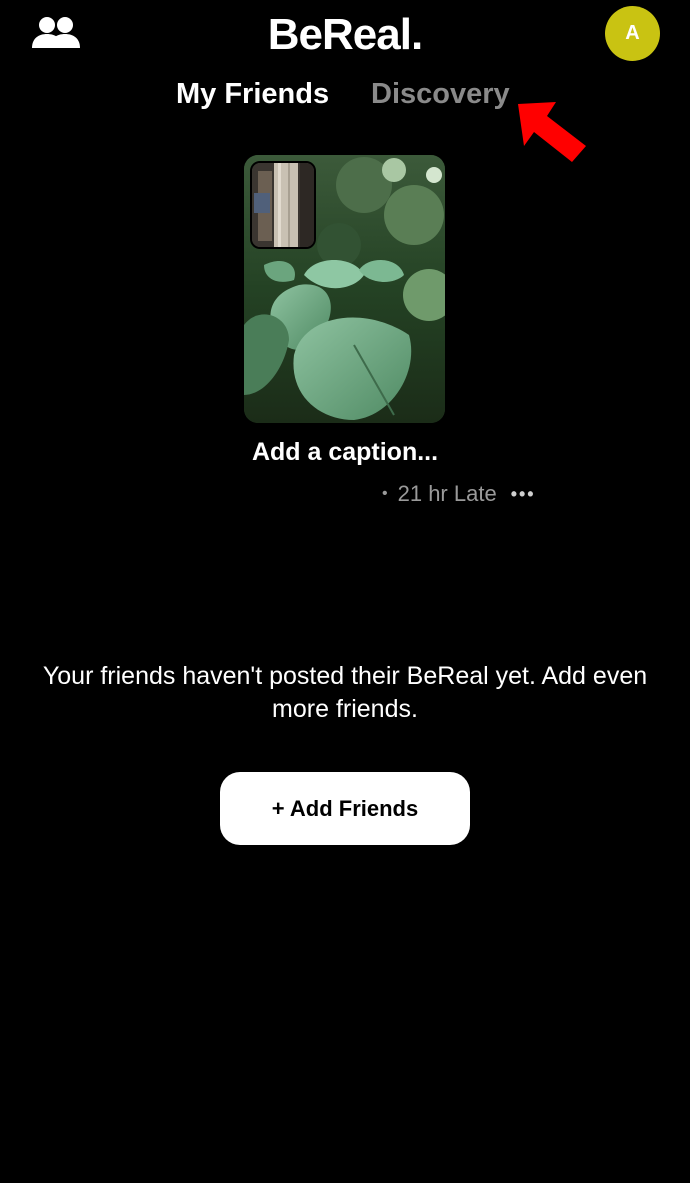 The width and height of the screenshot is (690, 1183). I want to click on profile-avatar: A, so click(632, 33).